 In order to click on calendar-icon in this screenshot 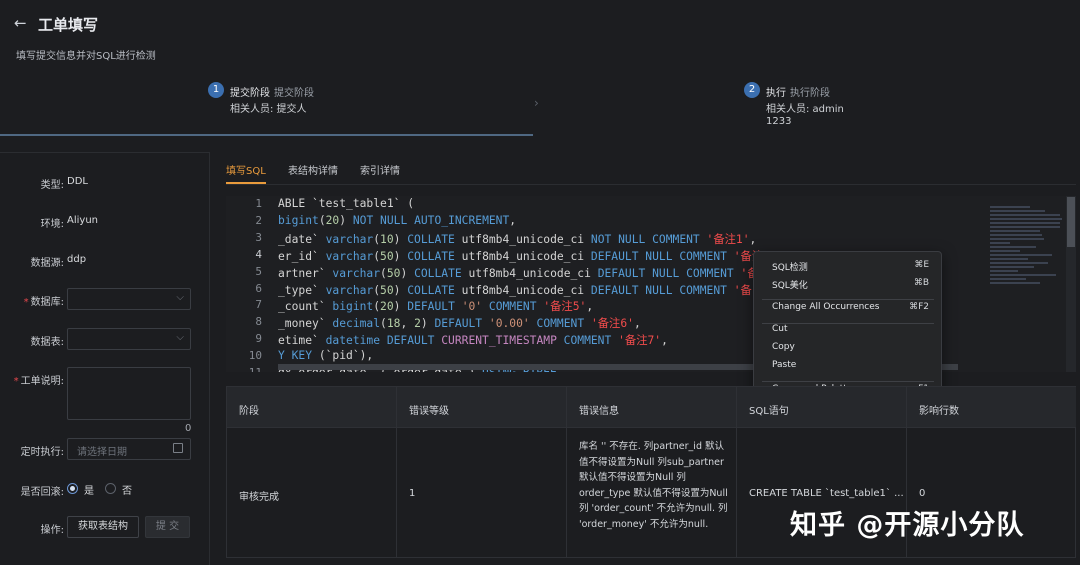, I will do `click(178, 448)`.